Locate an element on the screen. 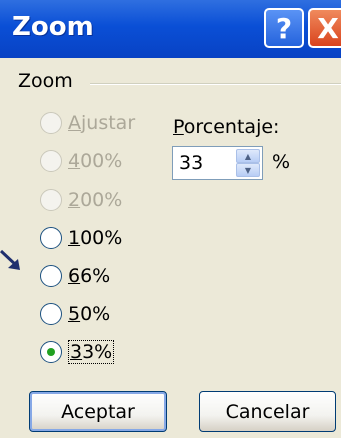  radio-selected-dot is located at coordinates (51, 352).